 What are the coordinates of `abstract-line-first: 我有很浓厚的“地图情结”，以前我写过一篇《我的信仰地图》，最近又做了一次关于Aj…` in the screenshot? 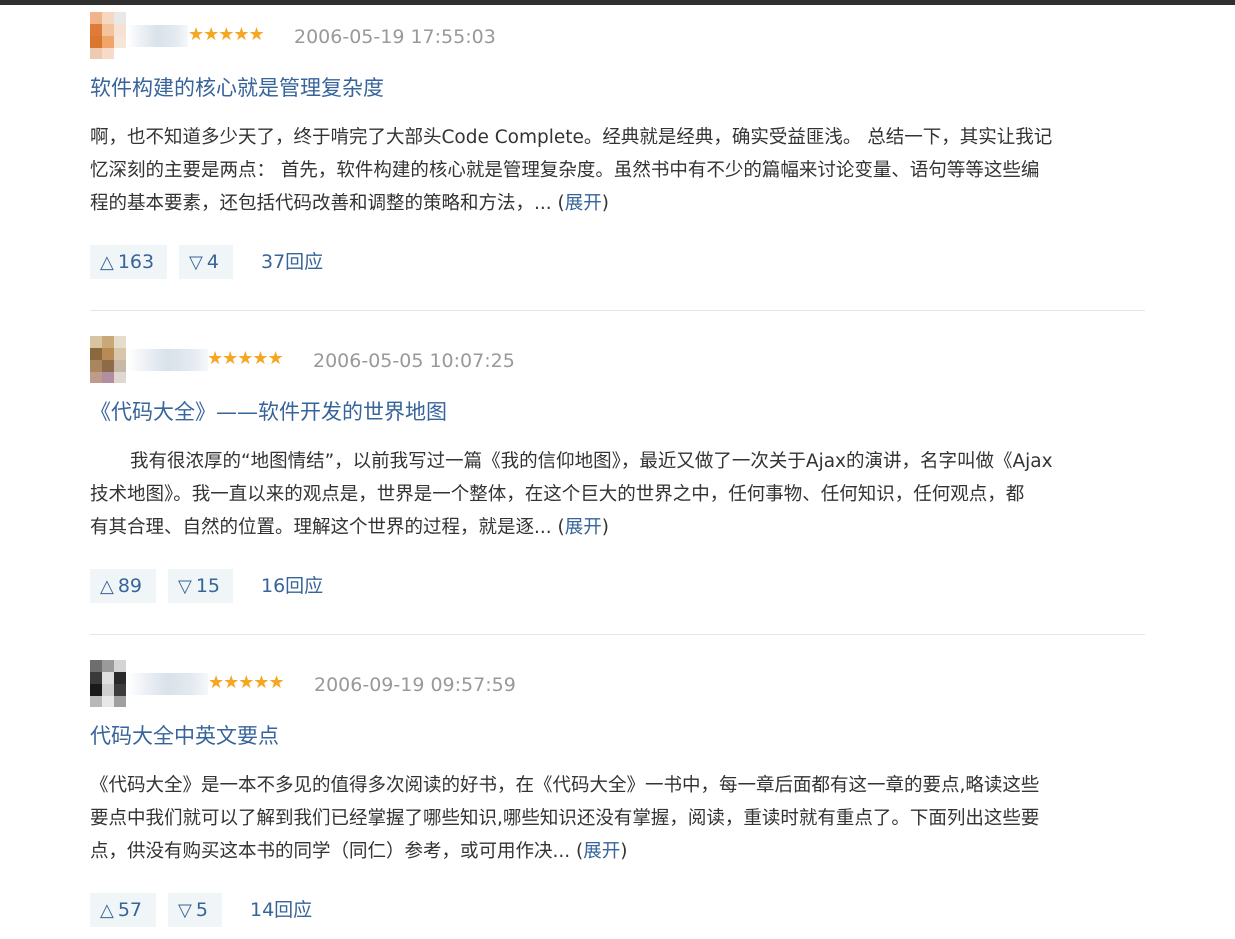 It's located at (620, 461).